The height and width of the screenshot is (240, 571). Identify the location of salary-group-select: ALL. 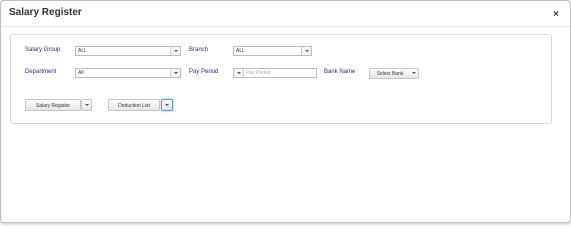
(128, 51).